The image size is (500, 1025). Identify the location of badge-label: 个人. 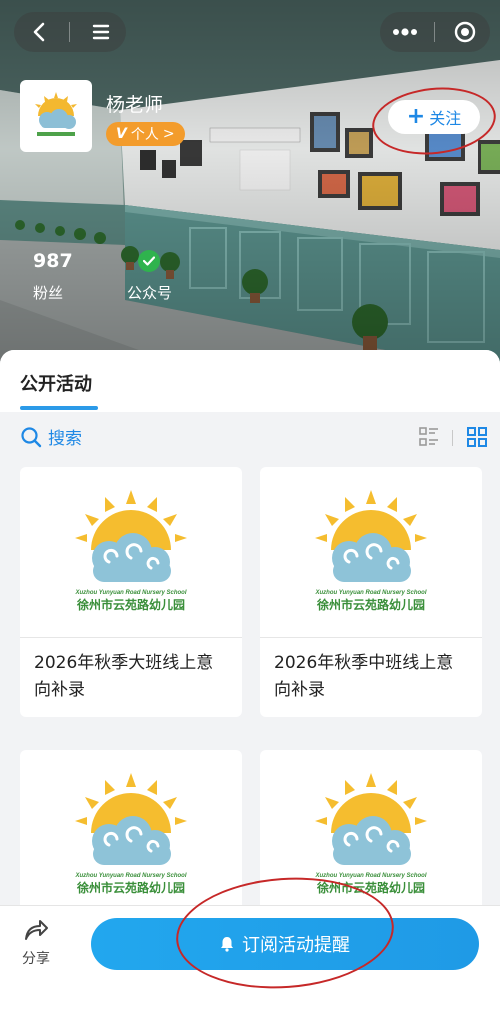
(144, 135).